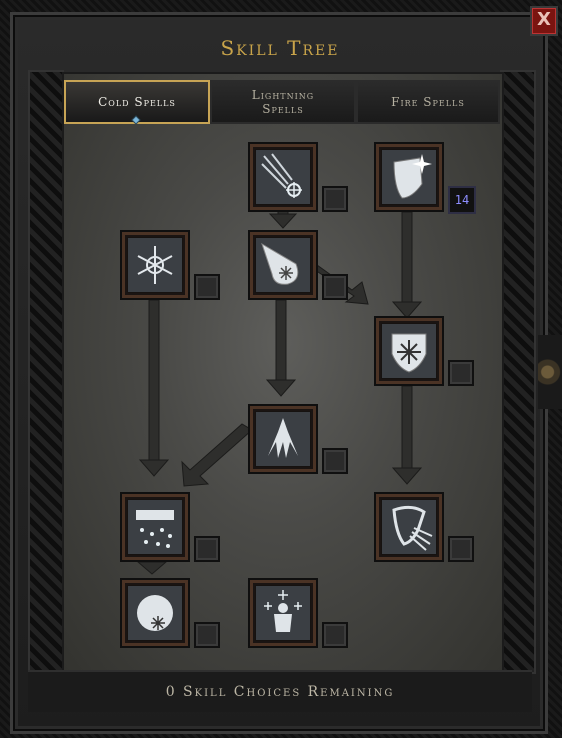  Describe the element at coordinates (550, 372) in the screenshot. I see `side-clasp-ornament` at that location.